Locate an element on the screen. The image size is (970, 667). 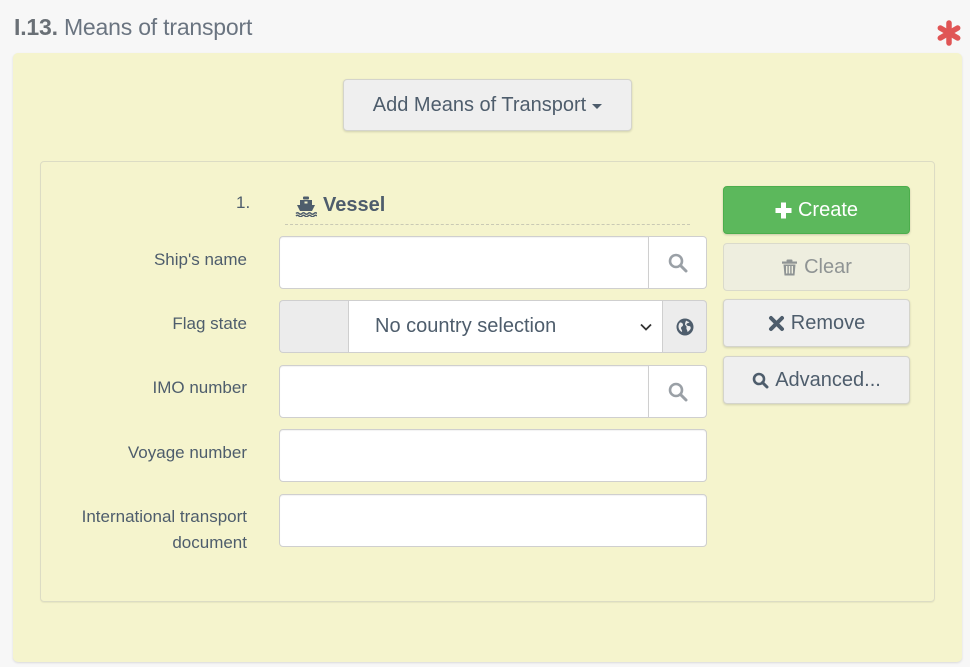
imo-number-search-button is located at coordinates (678, 391).